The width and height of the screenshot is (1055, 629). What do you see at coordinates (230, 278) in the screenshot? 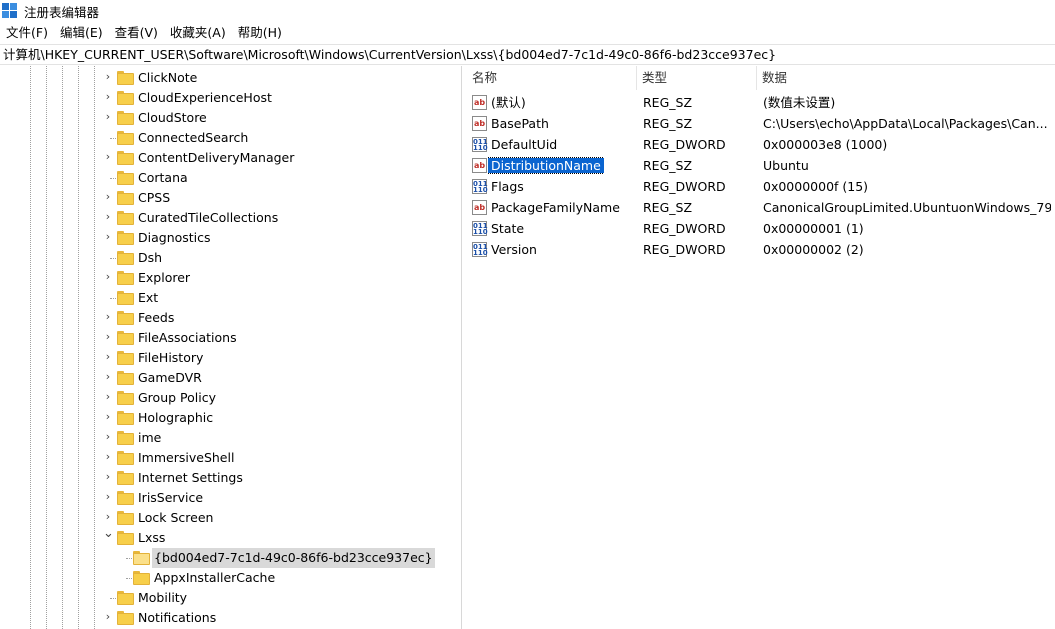
I see `tree-item: › Explorer` at bounding box center [230, 278].